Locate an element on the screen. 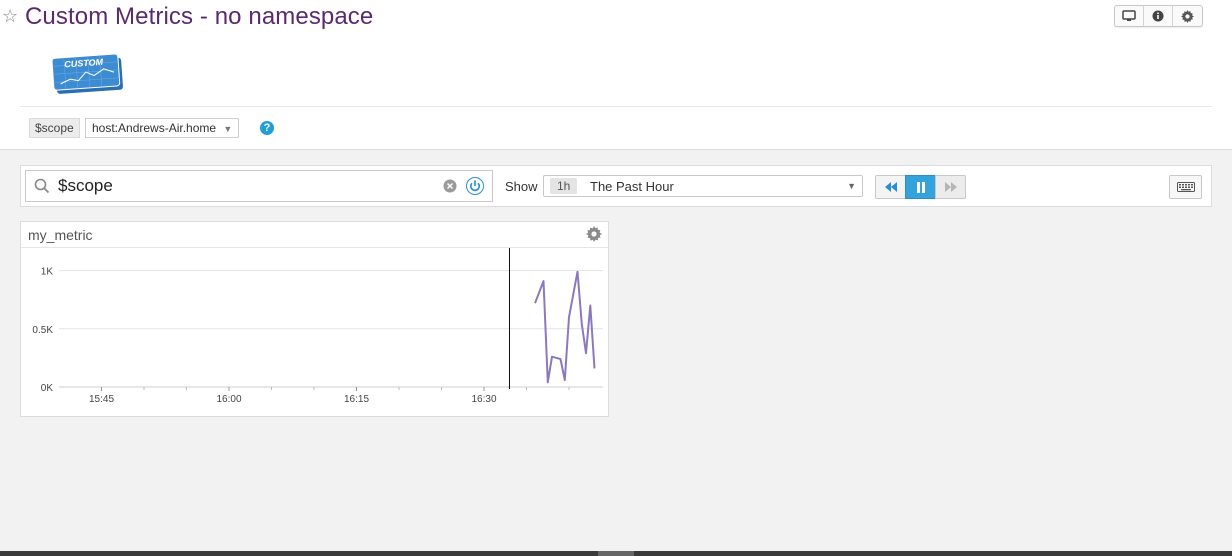  fast-forward-icon is located at coordinates (950, 187).